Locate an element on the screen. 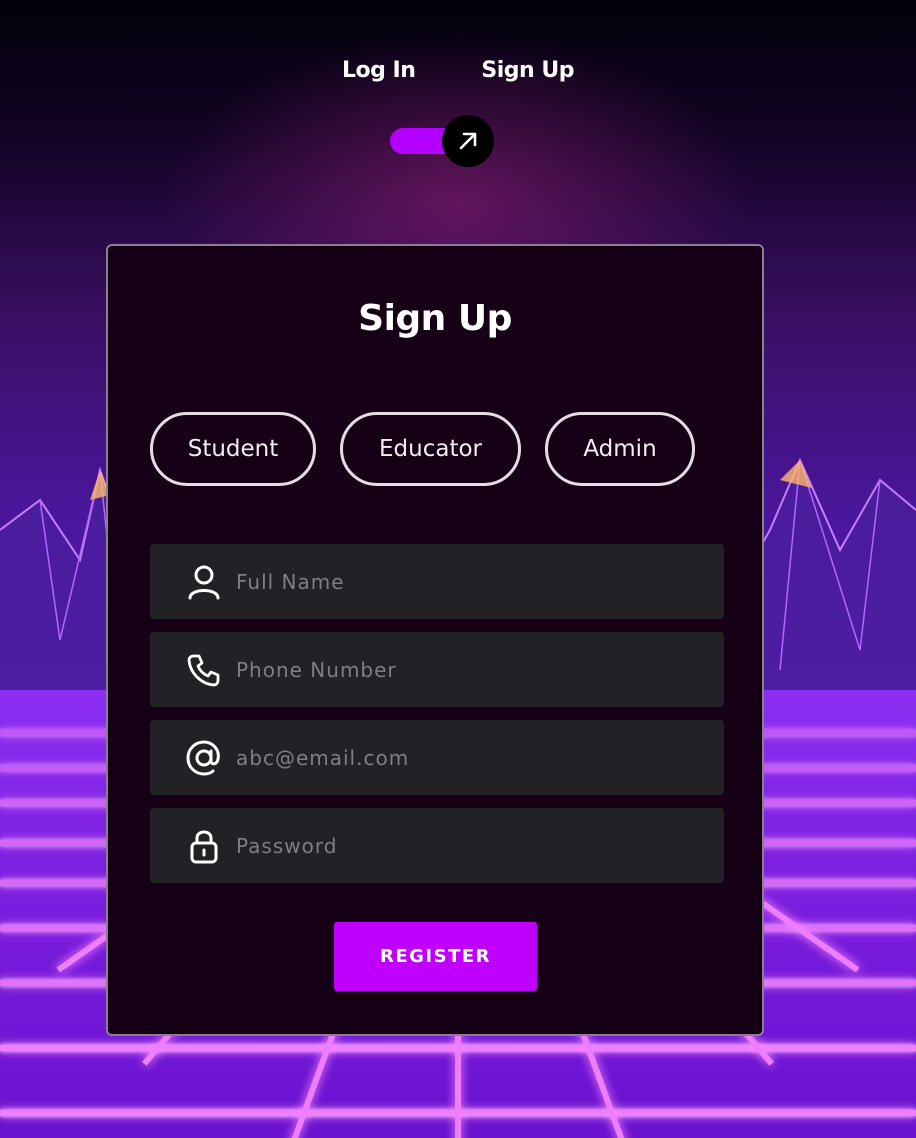  phone-number-input is located at coordinates (480, 669).